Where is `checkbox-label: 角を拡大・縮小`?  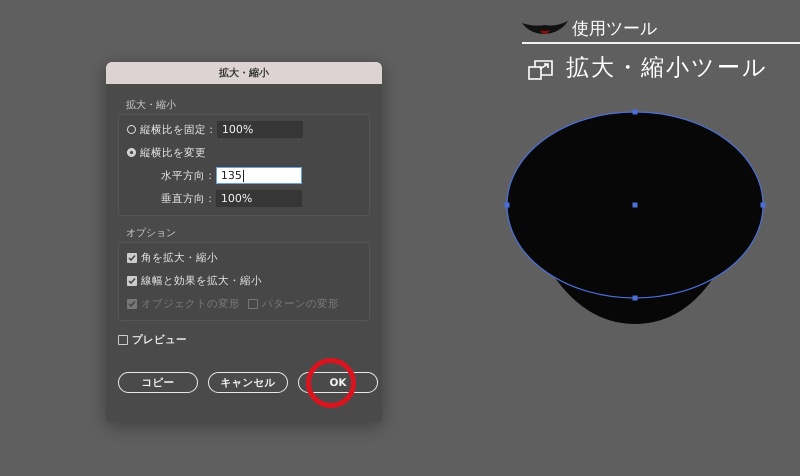
checkbox-label: 角を拡大・縮小 is located at coordinates (179, 257).